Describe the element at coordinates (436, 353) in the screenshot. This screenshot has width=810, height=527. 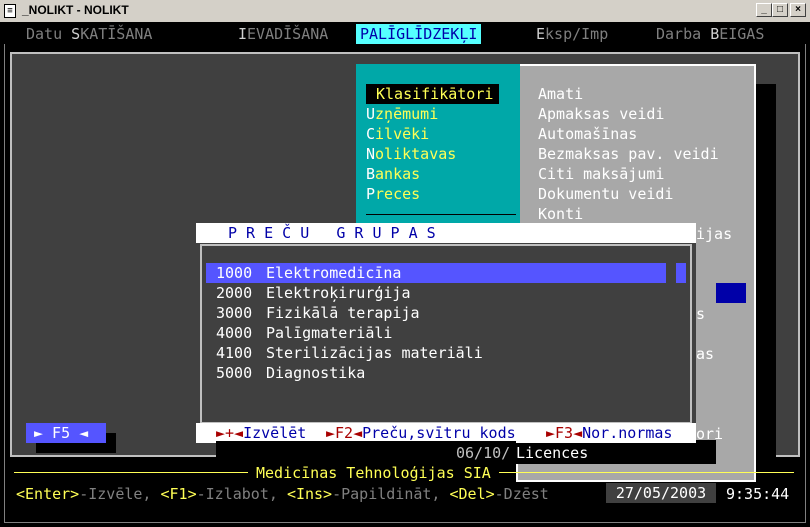
I see `table-row: 4100 Sterilizācijas materiāli` at that location.